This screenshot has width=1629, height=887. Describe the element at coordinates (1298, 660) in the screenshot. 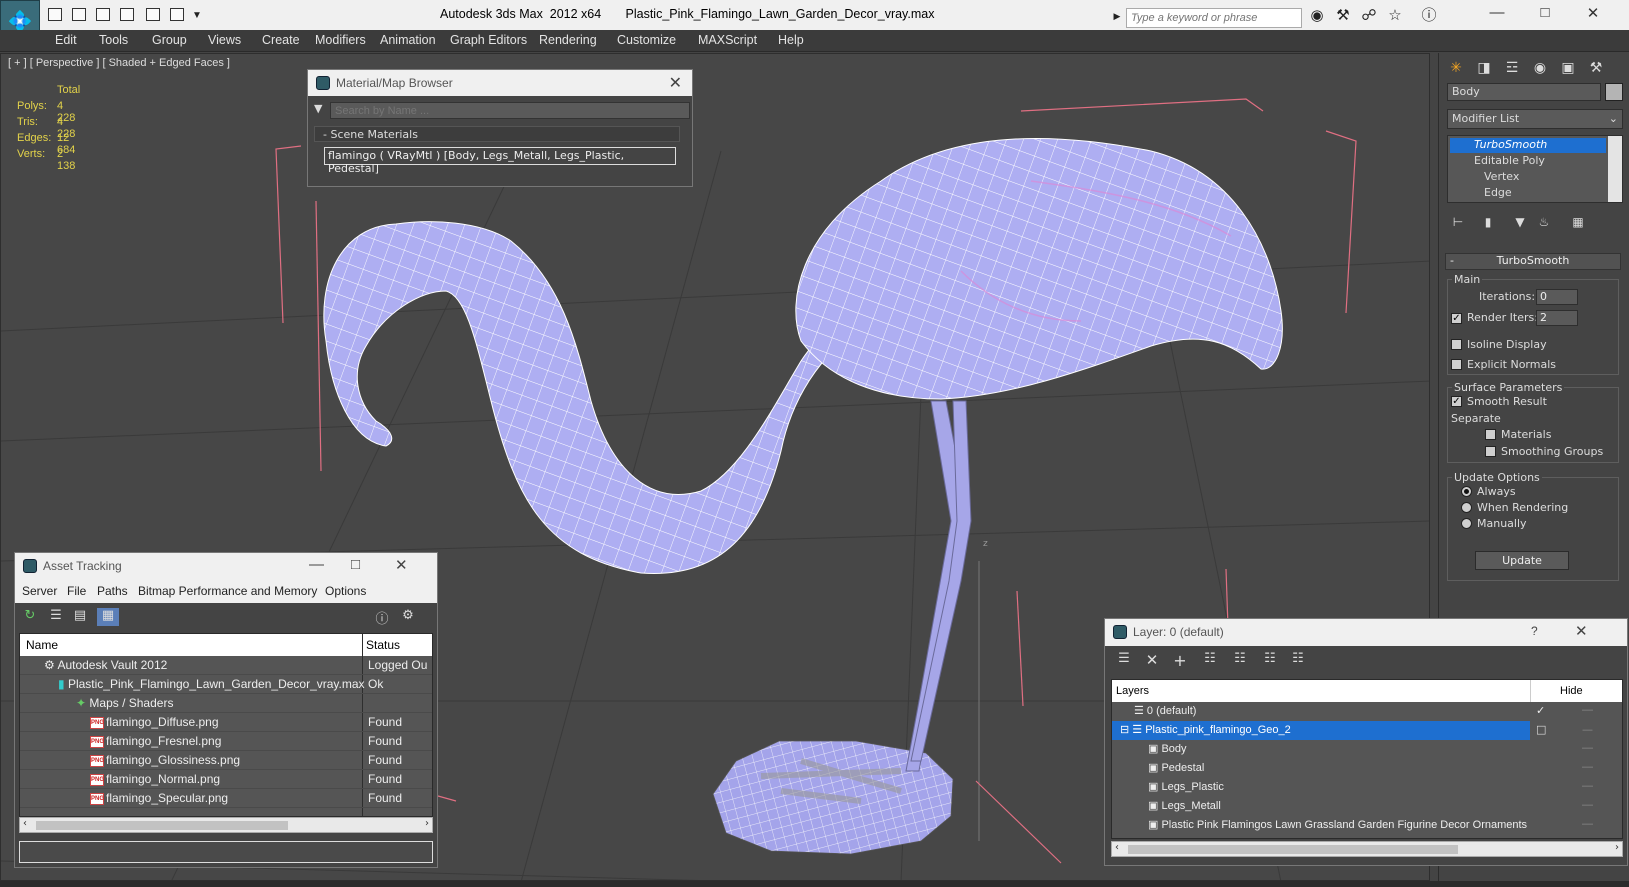

I see `freeze-all-icon: ☷` at that location.